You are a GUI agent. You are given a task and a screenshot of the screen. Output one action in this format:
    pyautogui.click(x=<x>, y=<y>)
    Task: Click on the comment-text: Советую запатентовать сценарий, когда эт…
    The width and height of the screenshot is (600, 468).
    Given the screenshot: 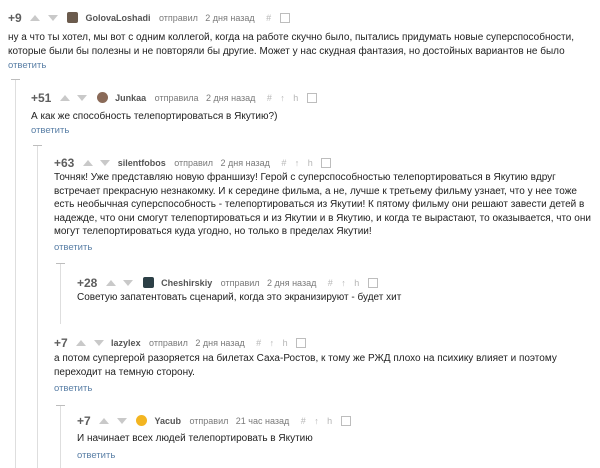 What is the action you would take?
    pyautogui.click(x=239, y=297)
    